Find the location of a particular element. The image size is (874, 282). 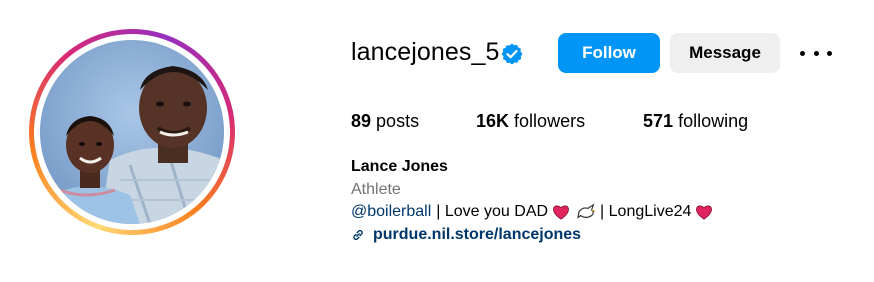

category-label: Athlete is located at coordinates (376, 189).